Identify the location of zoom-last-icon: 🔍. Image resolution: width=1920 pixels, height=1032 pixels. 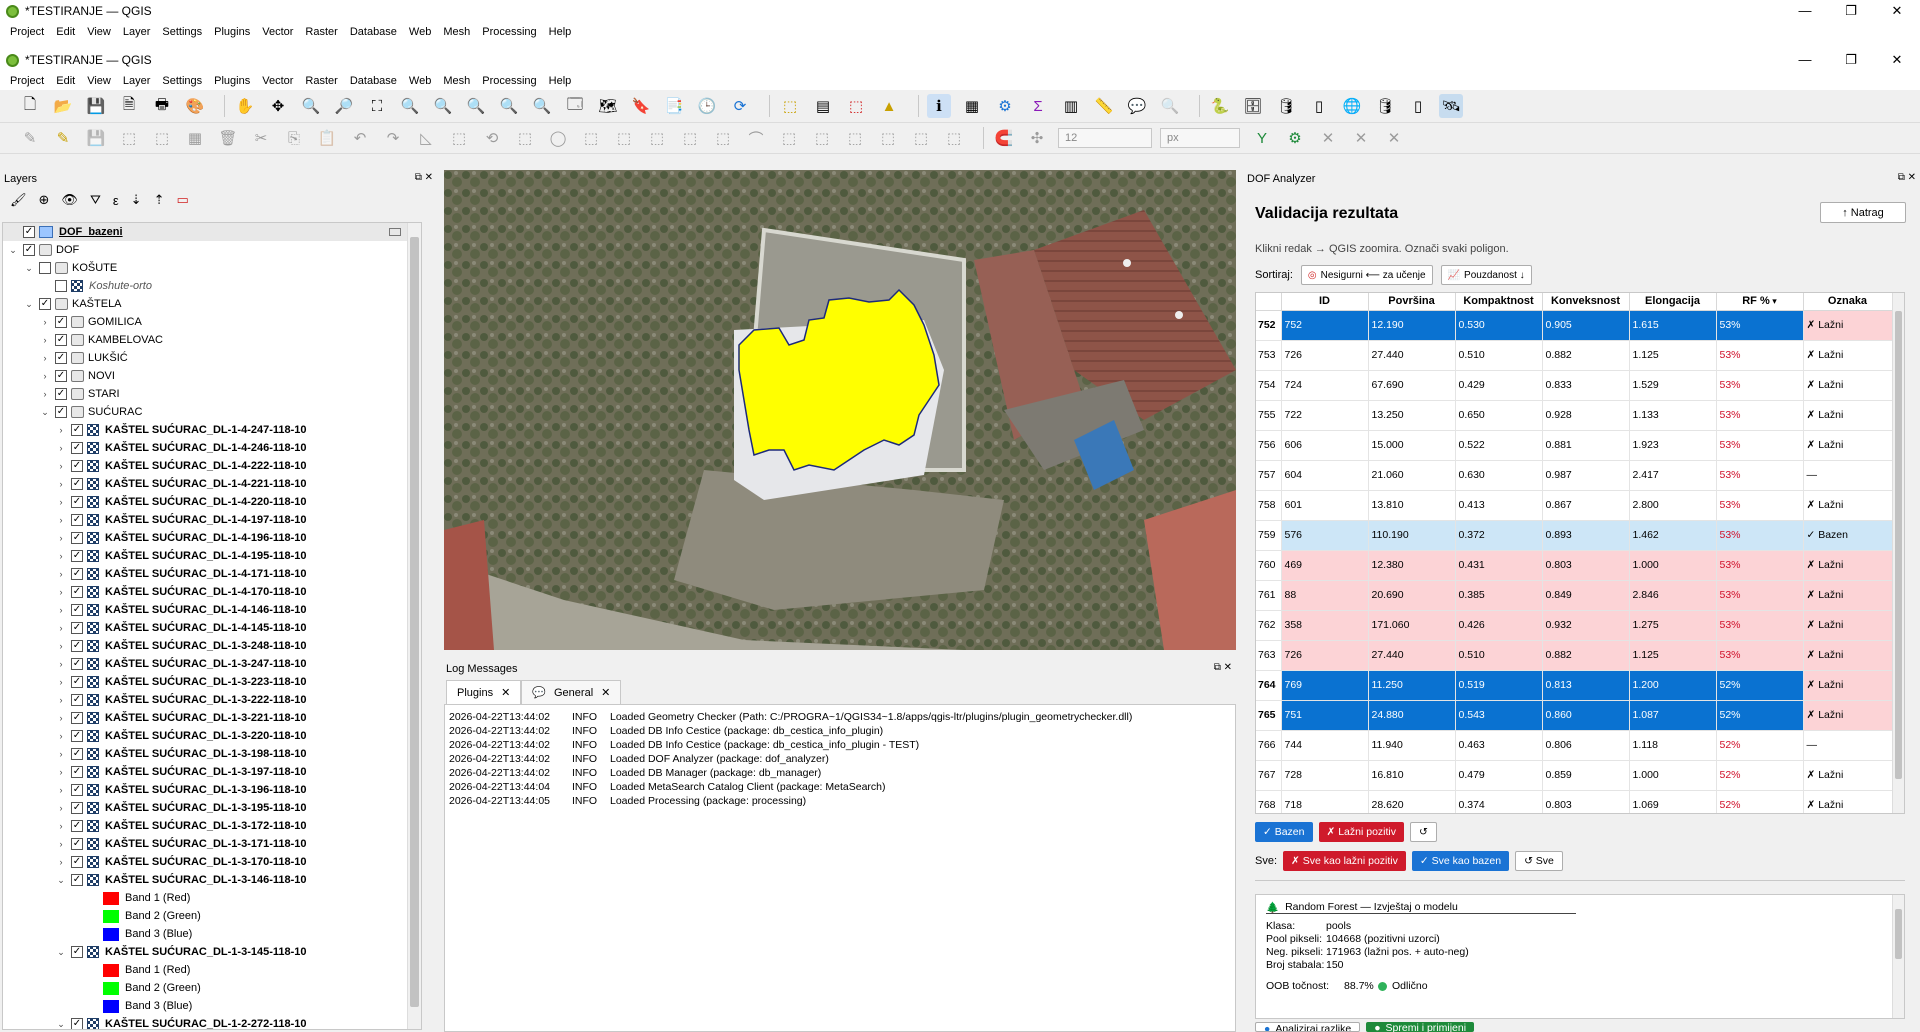
(509, 106).